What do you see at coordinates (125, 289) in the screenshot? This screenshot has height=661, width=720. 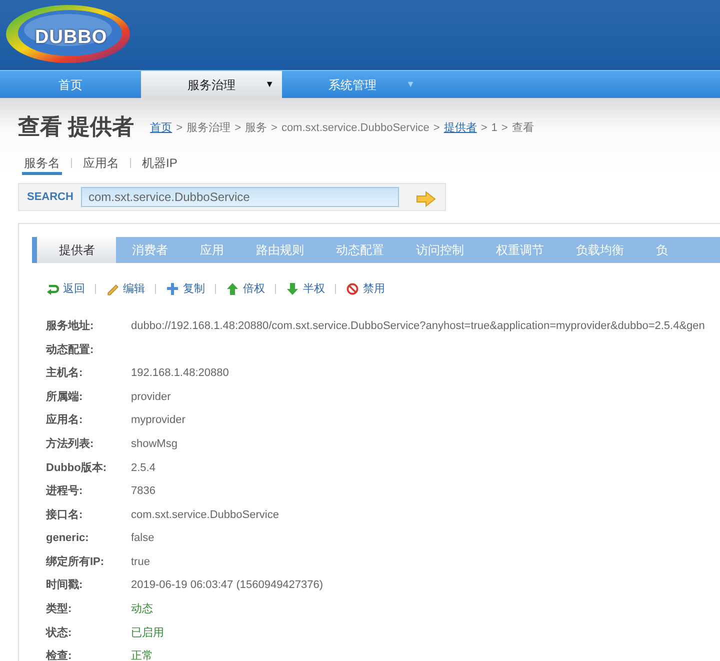 I see `edit-button: 编辑` at bounding box center [125, 289].